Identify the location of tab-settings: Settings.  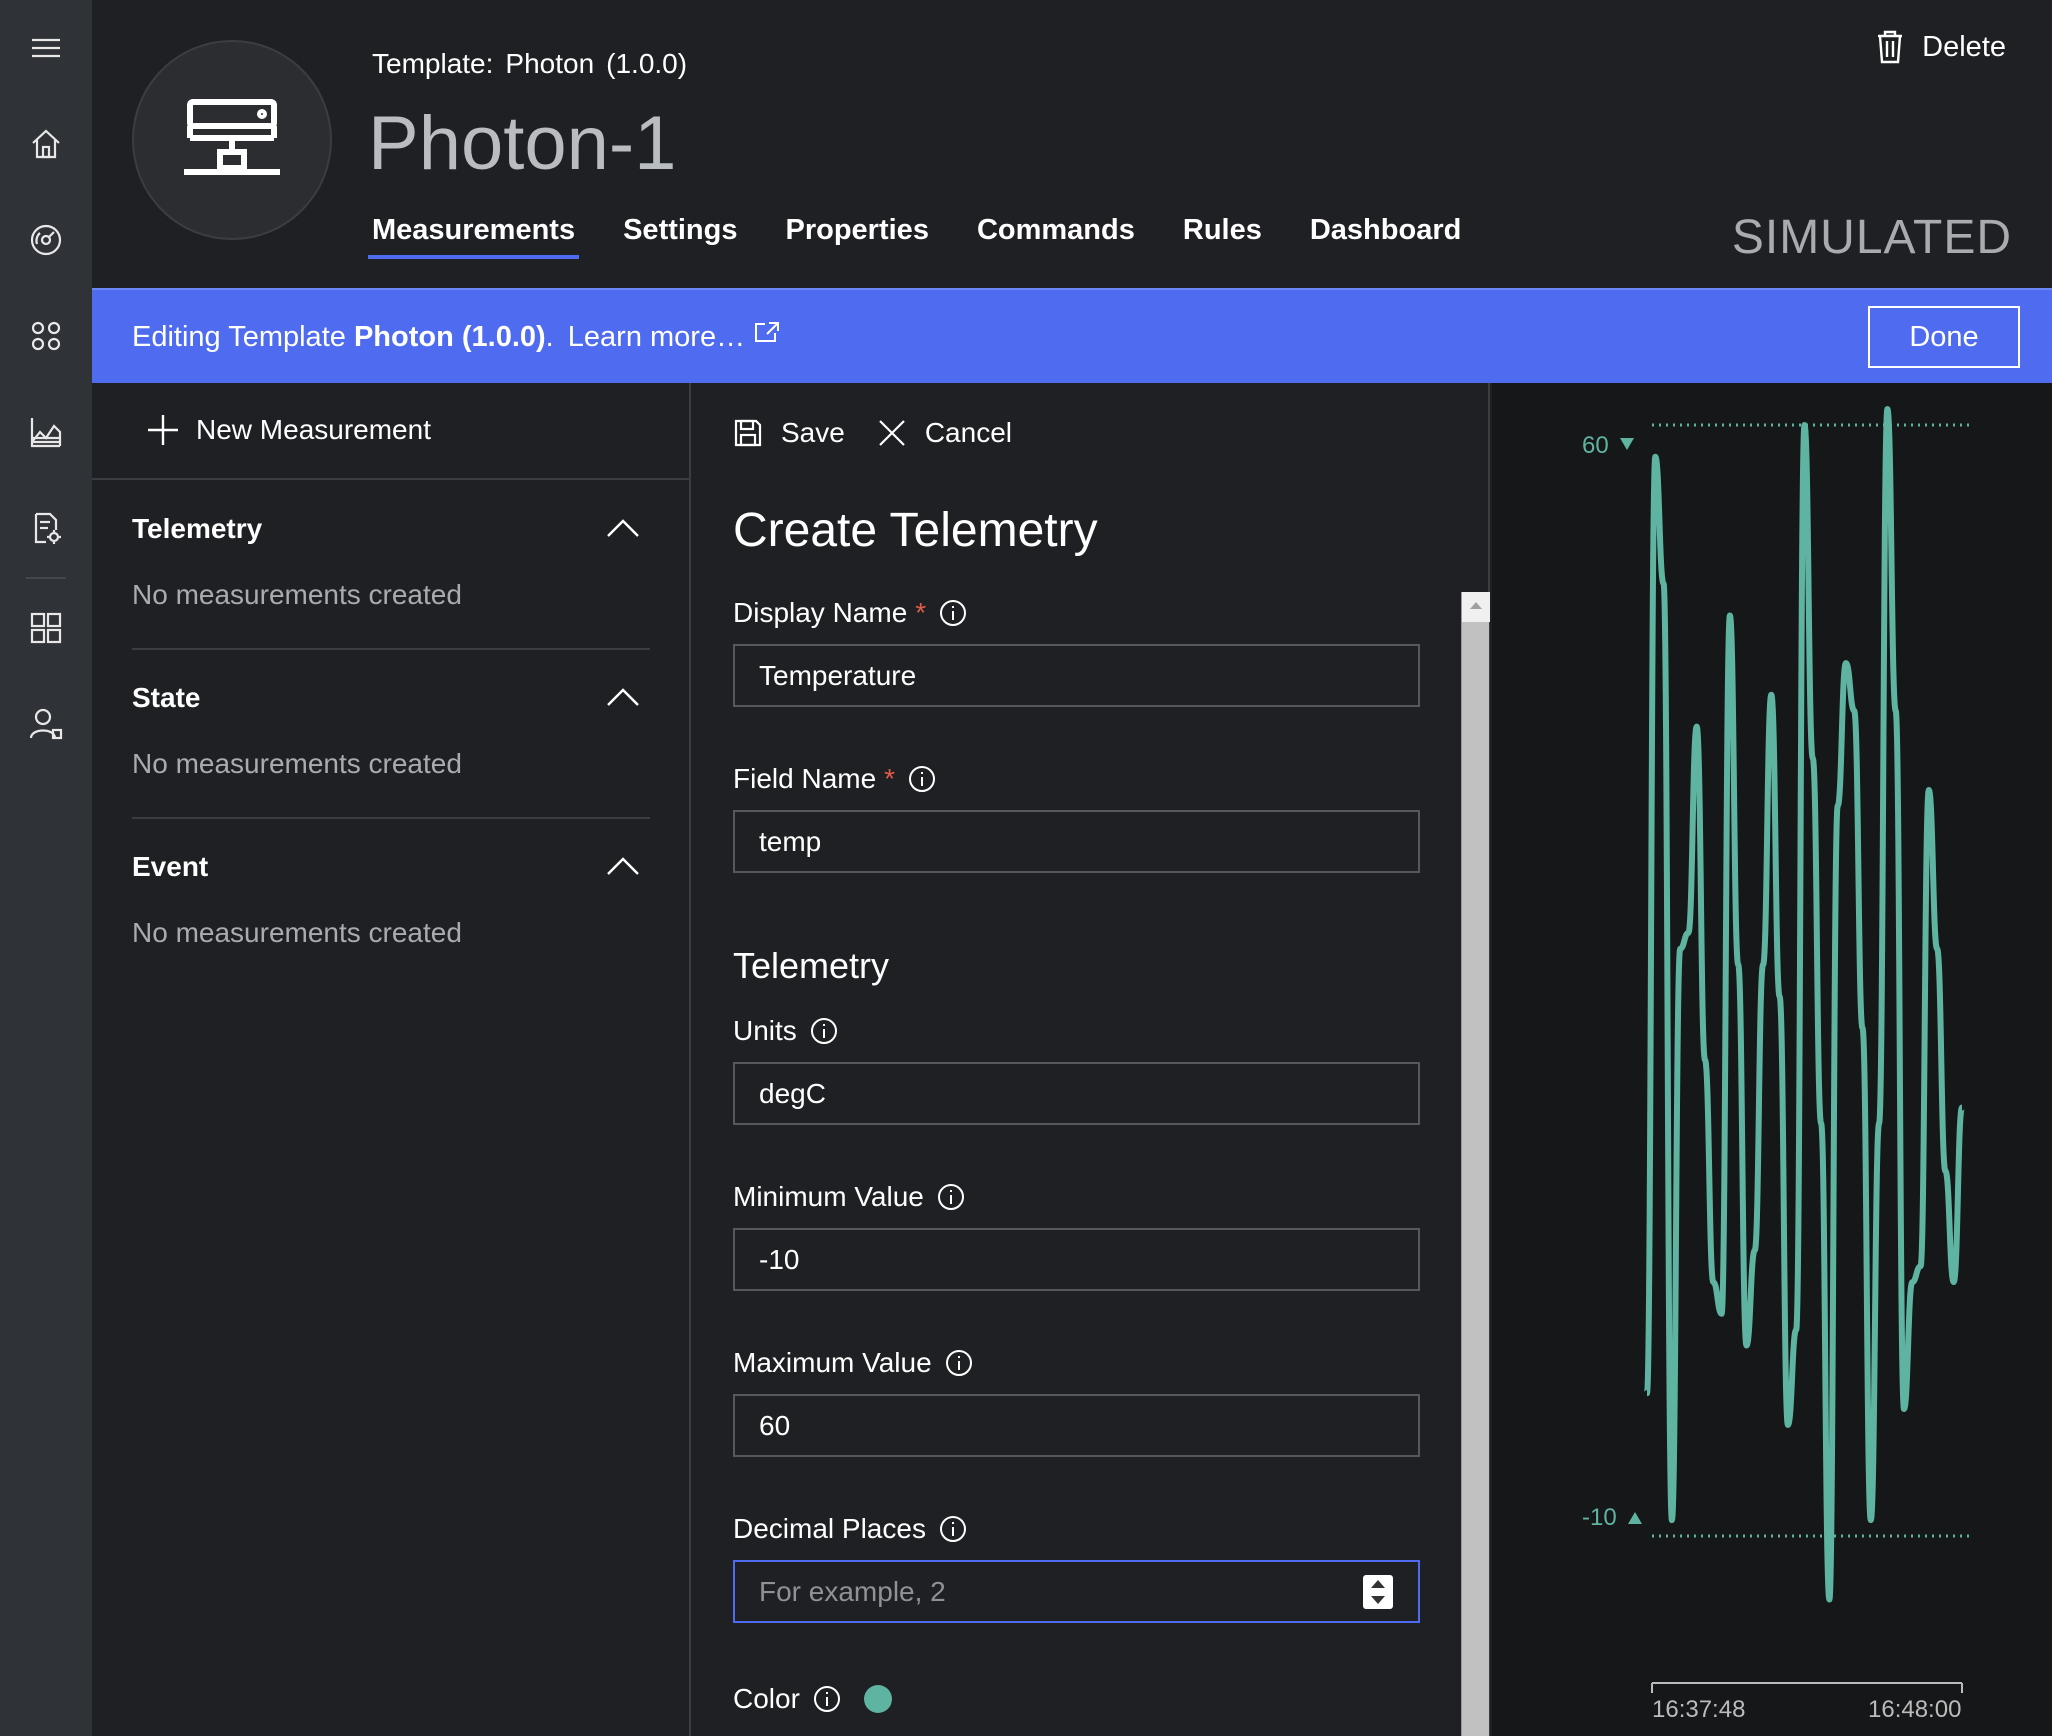
(680, 236).